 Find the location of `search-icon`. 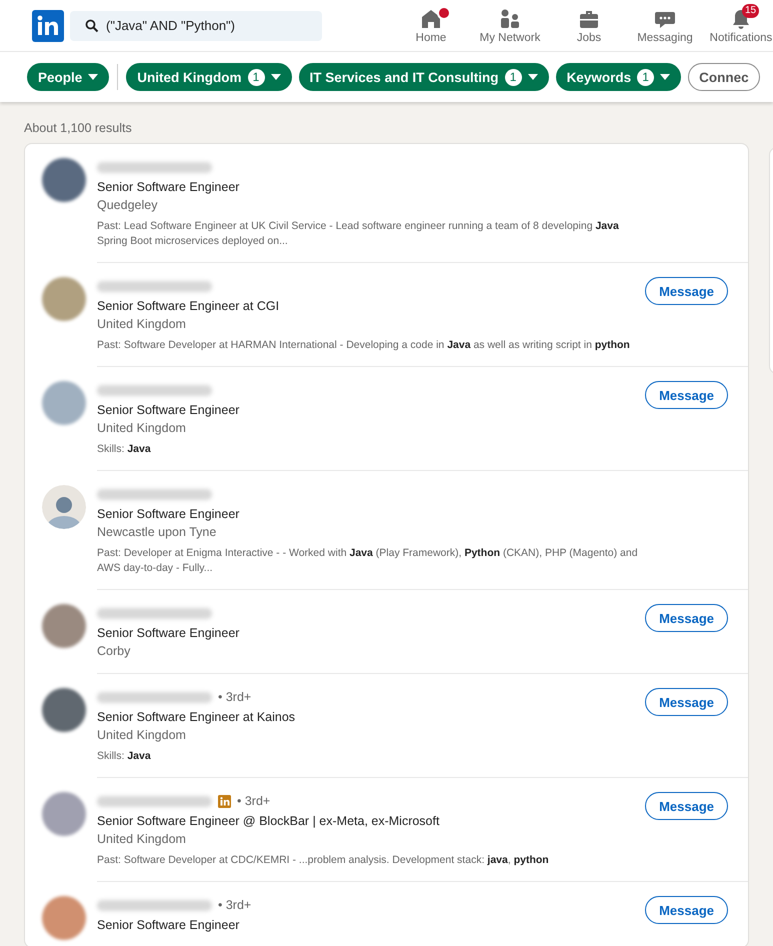

search-icon is located at coordinates (92, 25).